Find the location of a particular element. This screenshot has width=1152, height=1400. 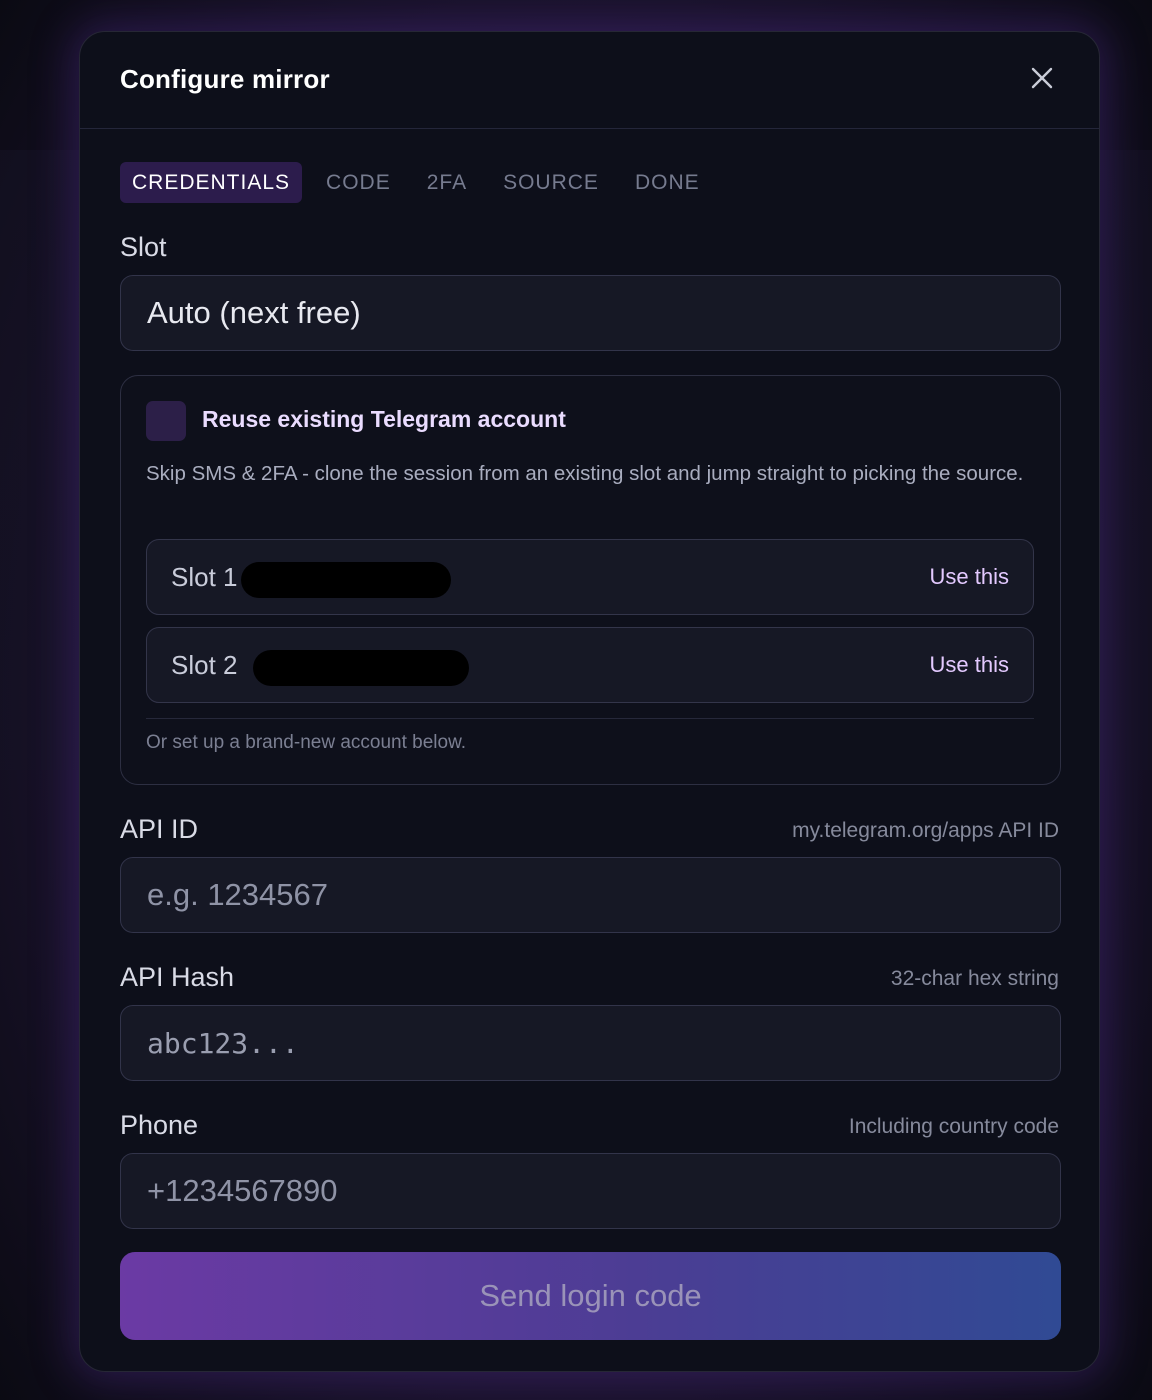

phone-hint: Including country code is located at coordinates (953, 1126).